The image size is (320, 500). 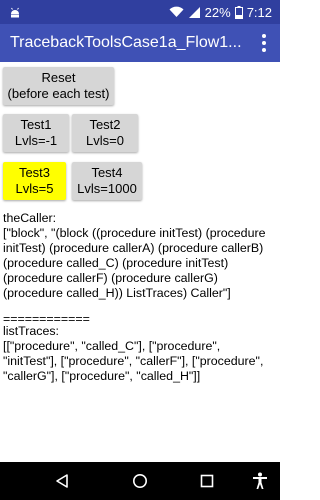 What do you see at coordinates (194, 12) in the screenshot?
I see `signal-icon` at bounding box center [194, 12].